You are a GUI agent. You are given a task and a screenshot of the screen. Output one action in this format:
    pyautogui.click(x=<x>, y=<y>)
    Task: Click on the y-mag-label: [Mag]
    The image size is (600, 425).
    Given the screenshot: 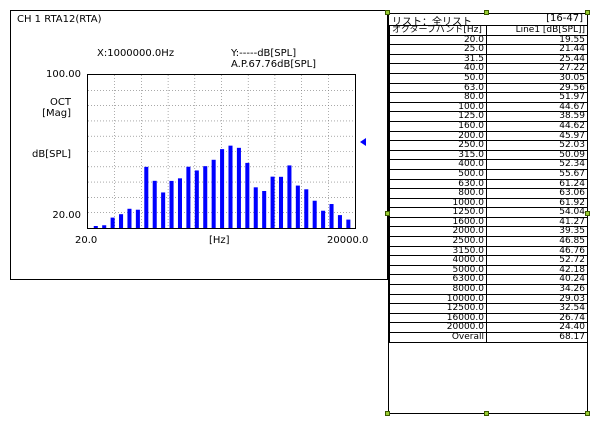 What is the action you would take?
    pyautogui.click(x=56, y=113)
    